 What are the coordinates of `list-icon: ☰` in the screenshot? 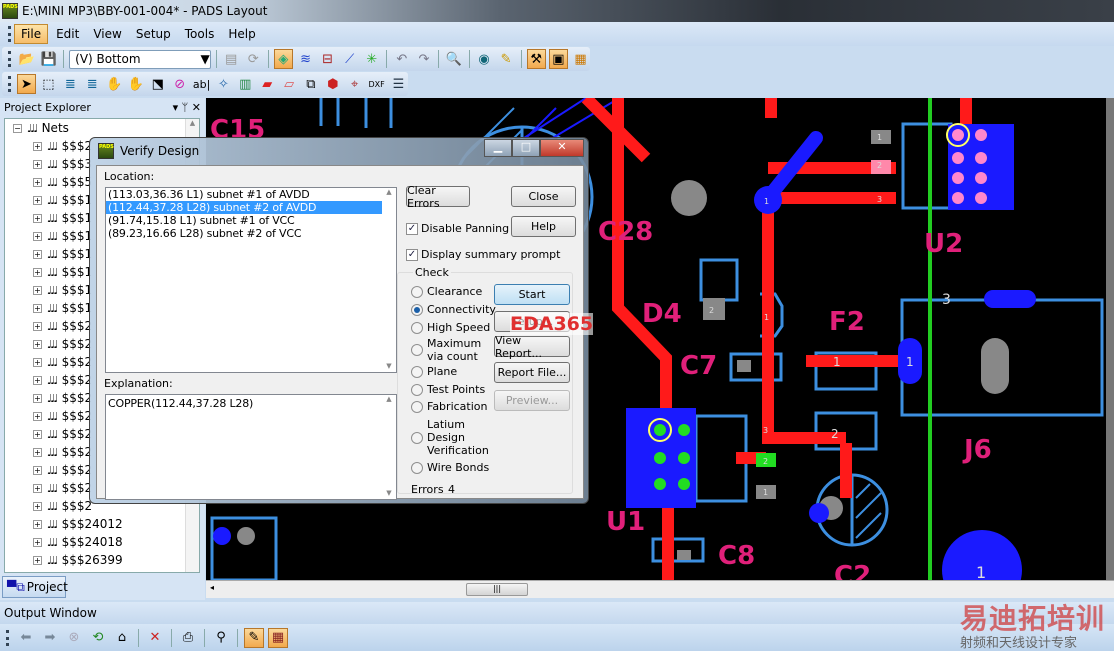 It's located at (398, 84).